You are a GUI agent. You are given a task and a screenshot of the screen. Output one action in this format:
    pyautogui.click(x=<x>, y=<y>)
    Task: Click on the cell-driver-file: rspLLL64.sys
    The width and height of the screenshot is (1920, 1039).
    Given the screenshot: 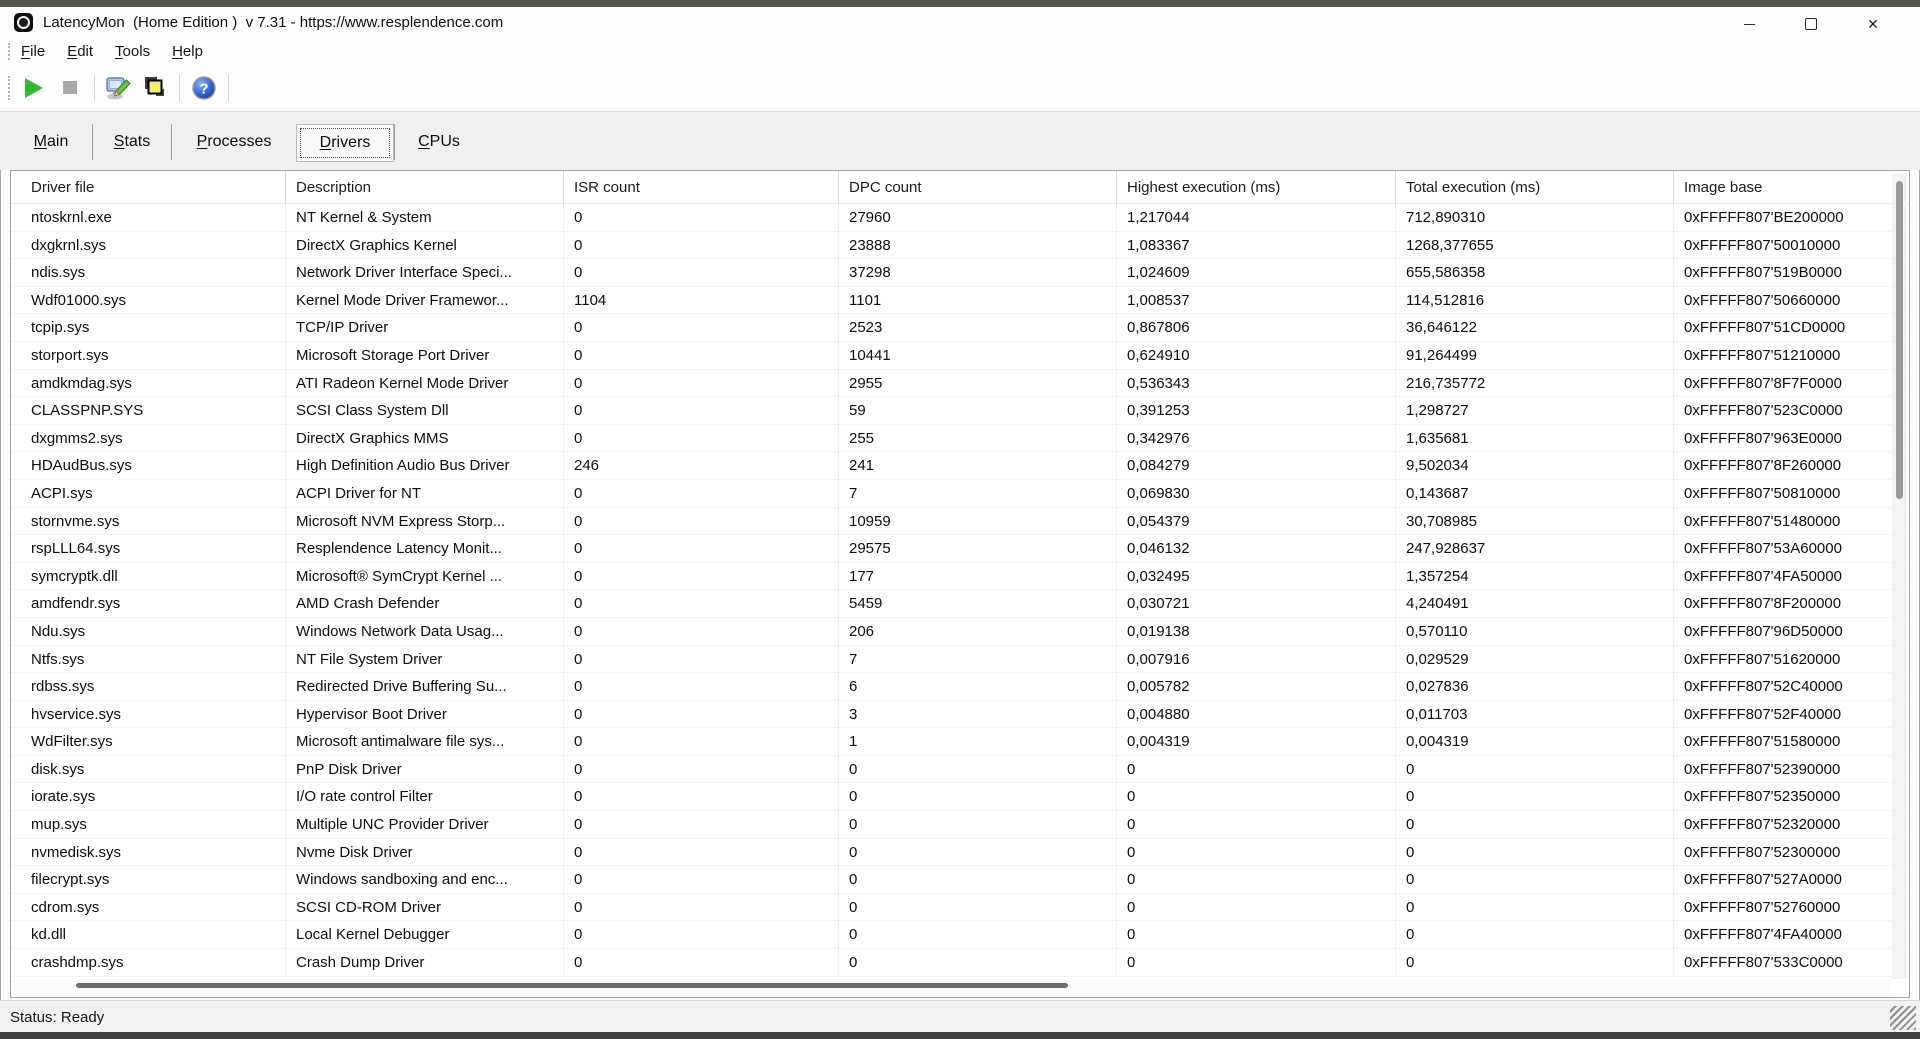 What is the action you would take?
    pyautogui.click(x=148, y=549)
    